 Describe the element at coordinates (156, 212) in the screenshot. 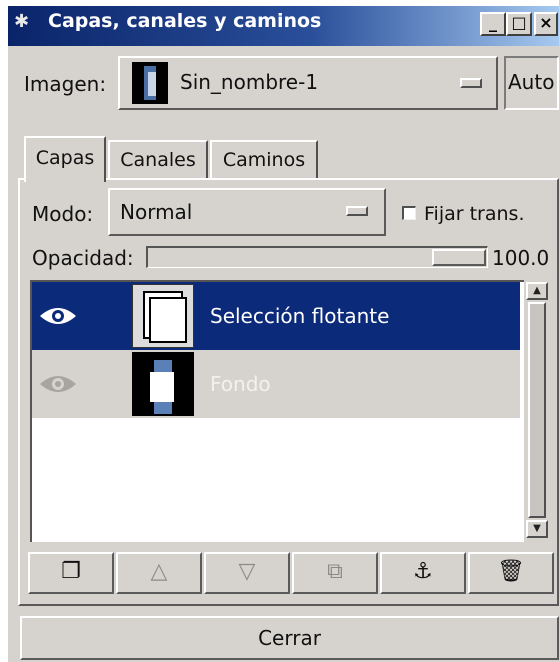

I see `mode-value: Normal` at that location.